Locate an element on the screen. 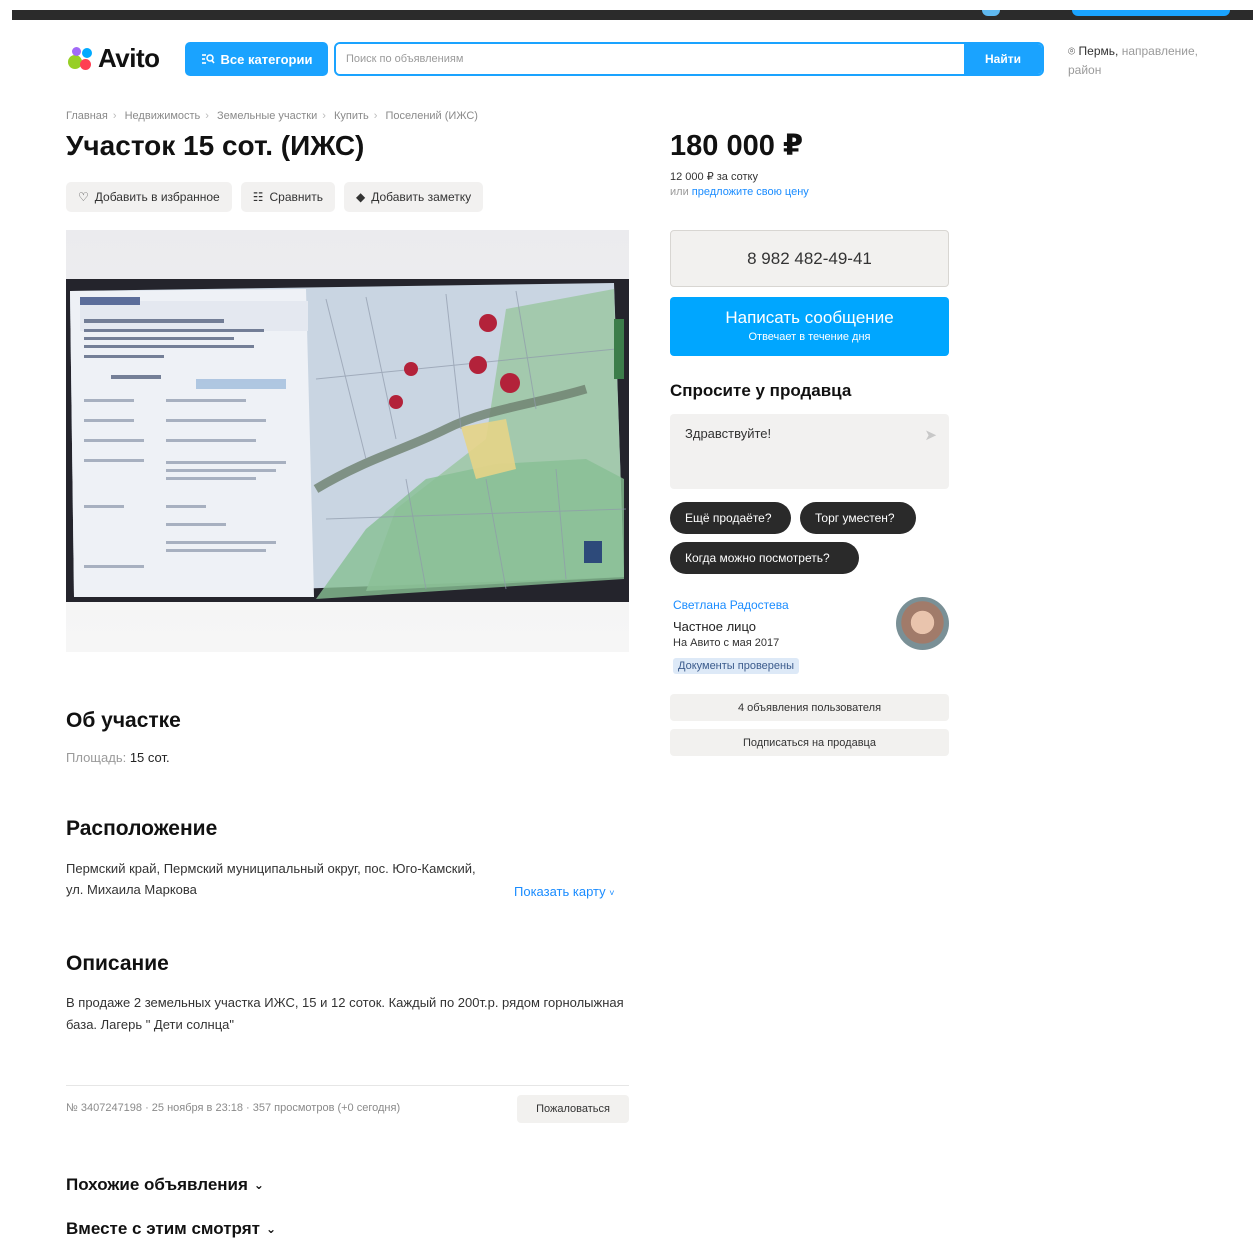 This screenshot has height=1241, width=1253. top-strip is located at coordinates (632, 15).